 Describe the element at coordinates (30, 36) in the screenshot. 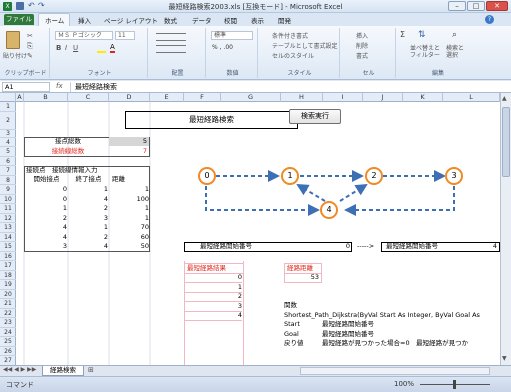

I see `cut-icon: ✂` at that location.